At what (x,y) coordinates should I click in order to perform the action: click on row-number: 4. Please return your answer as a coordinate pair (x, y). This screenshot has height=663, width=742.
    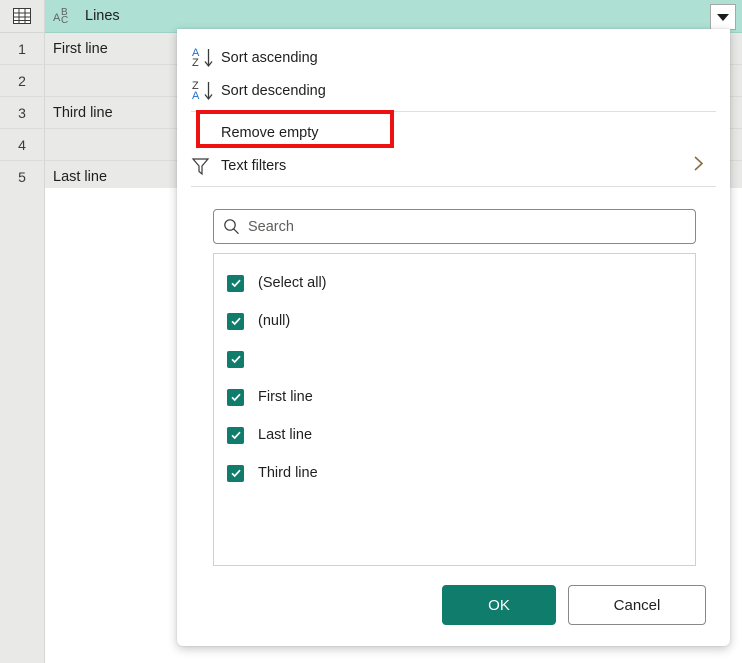
    Looking at the image, I should click on (22, 144).